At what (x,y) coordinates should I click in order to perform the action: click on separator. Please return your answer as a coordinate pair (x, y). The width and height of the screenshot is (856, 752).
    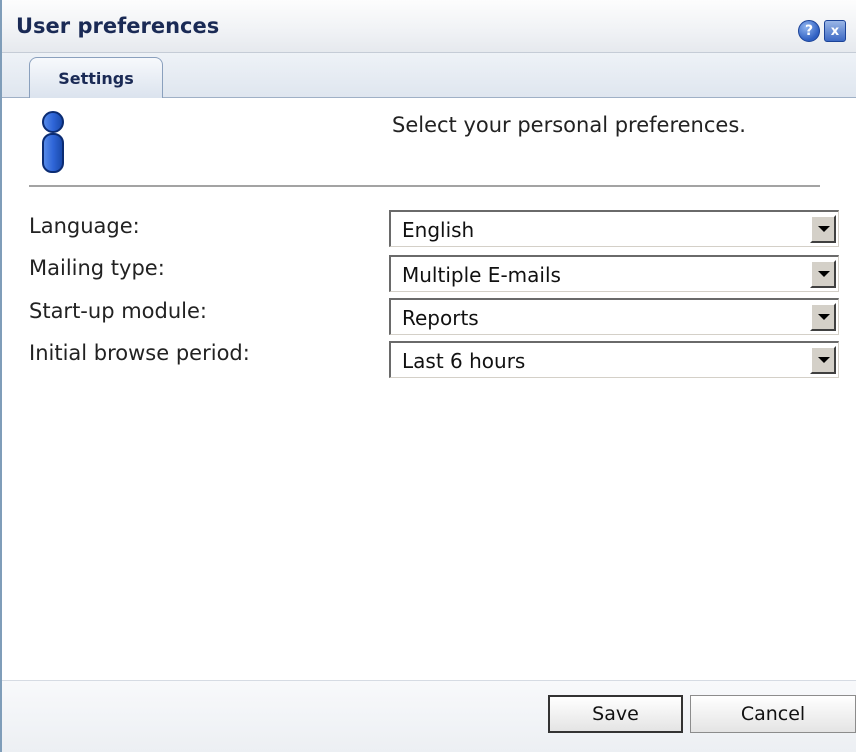
    Looking at the image, I should click on (424, 186).